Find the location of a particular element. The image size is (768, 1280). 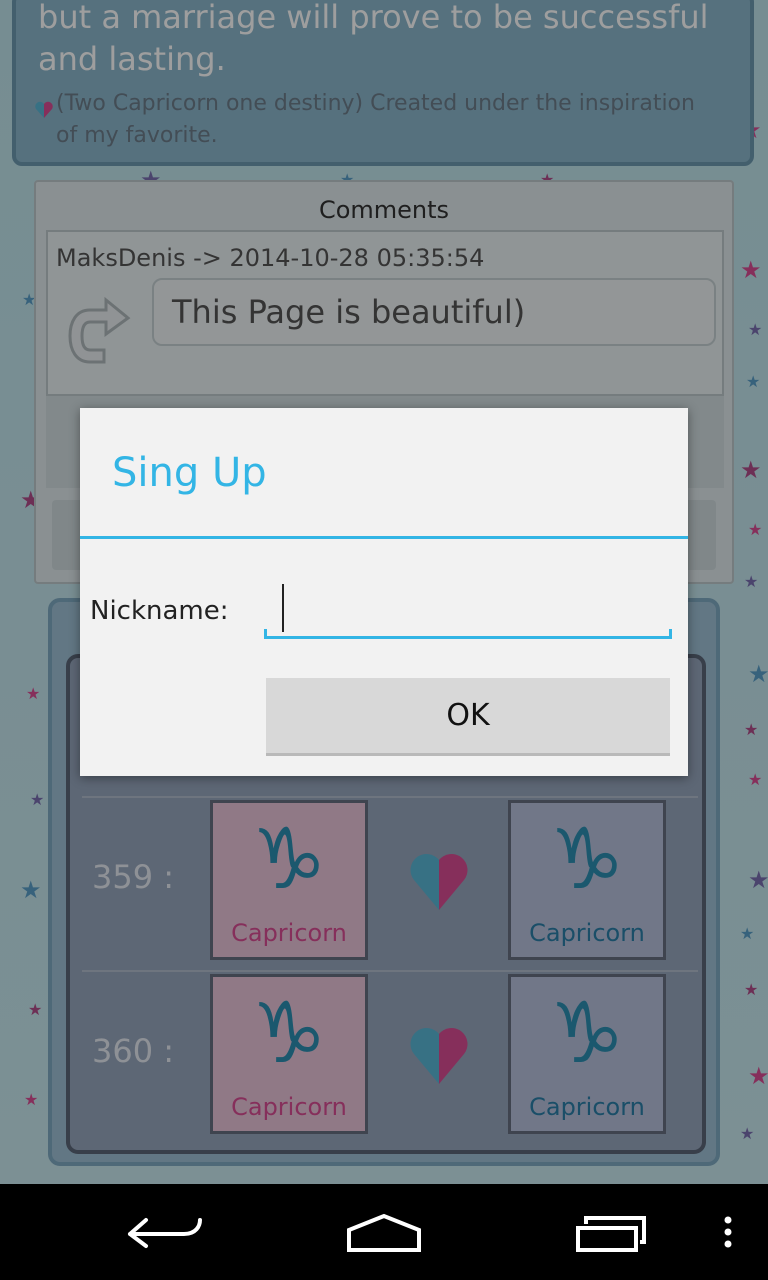

nickname-label: Nickname: is located at coordinates (159, 611).